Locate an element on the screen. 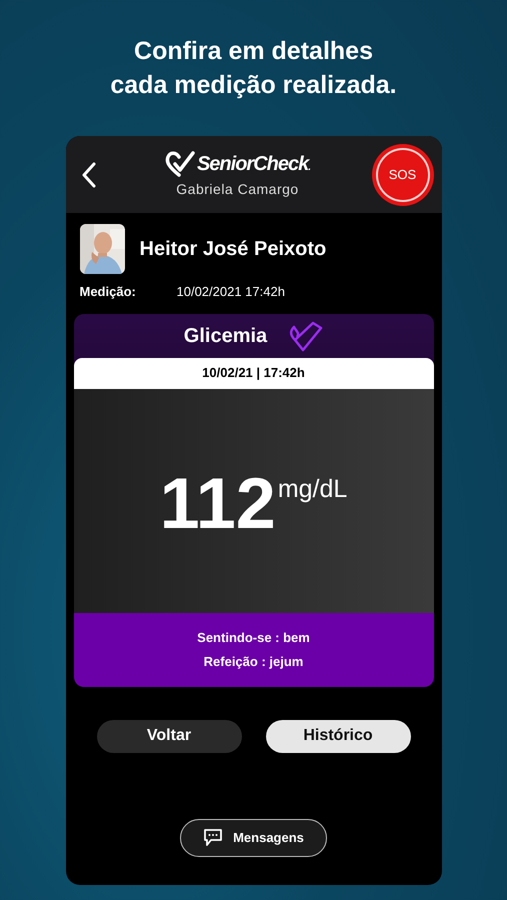  patient-name: Heitor José Peixoto is located at coordinates (233, 249).